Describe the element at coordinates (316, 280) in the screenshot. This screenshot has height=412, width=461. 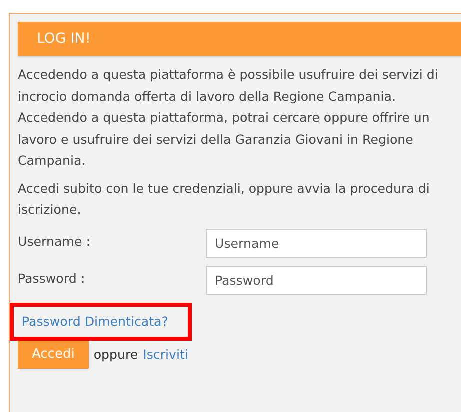
I see `input-field: Password` at that location.